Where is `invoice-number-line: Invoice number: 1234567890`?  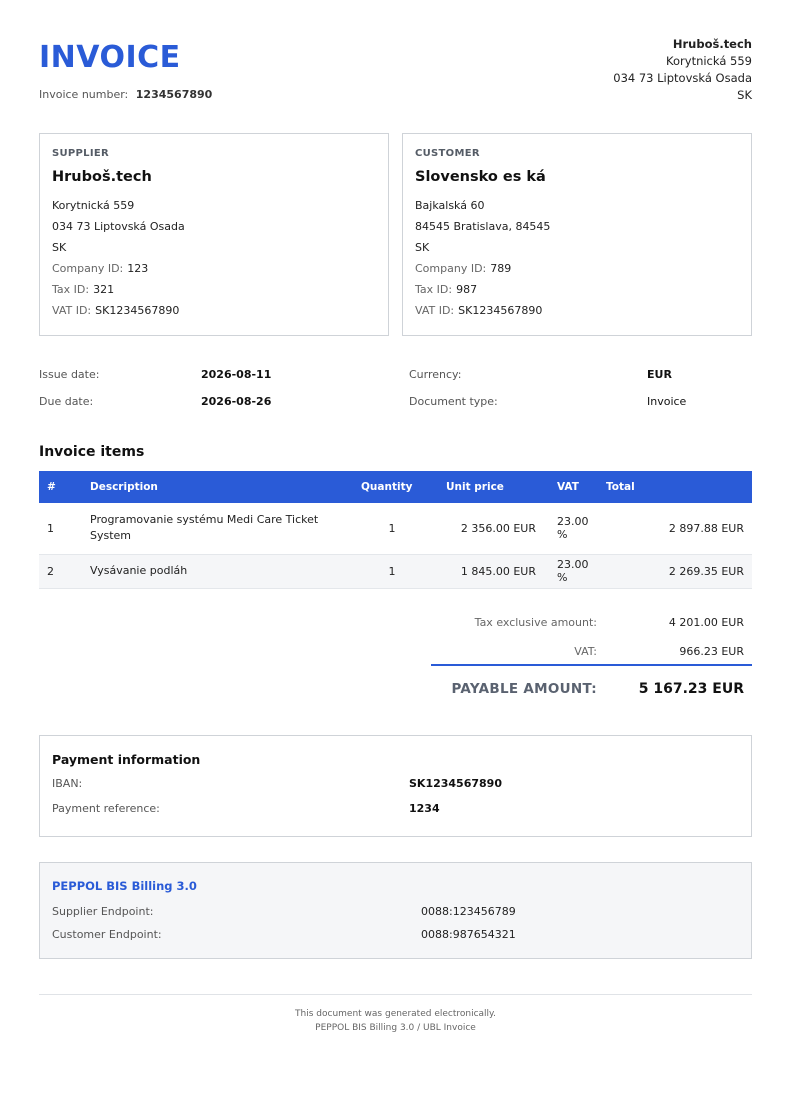 invoice-number-line: Invoice number: 1234567890 is located at coordinates (125, 94).